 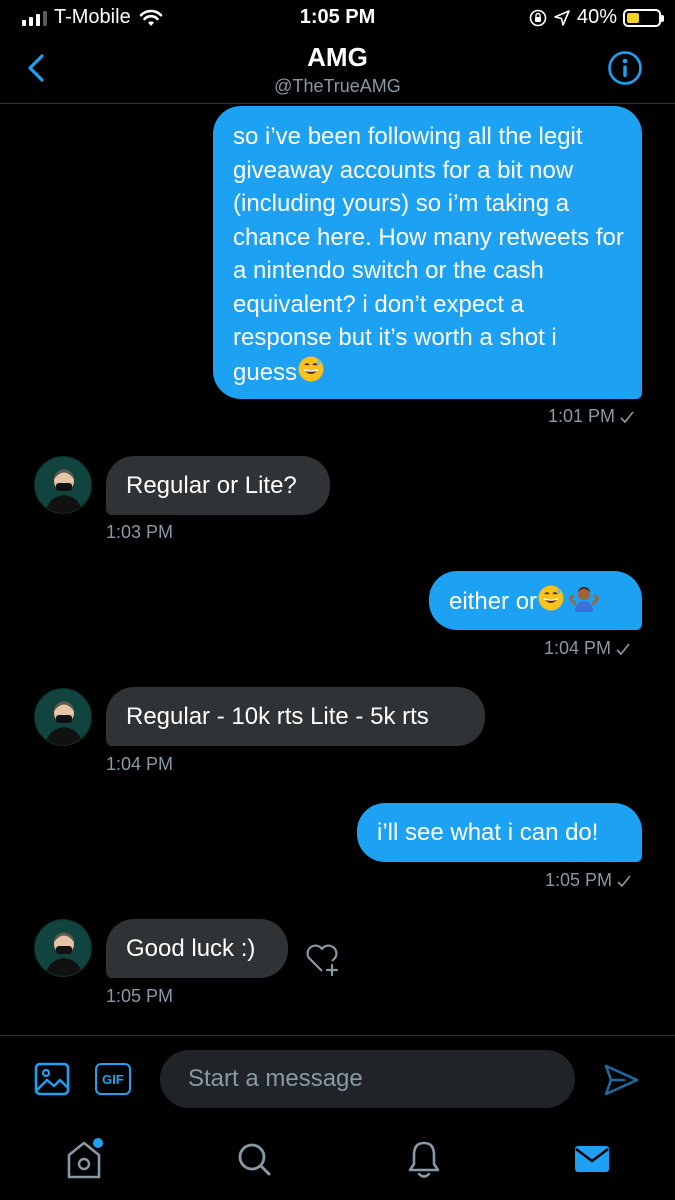 What do you see at coordinates (592, 1159) in the screenshot?
I see `messages-icon` at bounding box center [592, 1159].